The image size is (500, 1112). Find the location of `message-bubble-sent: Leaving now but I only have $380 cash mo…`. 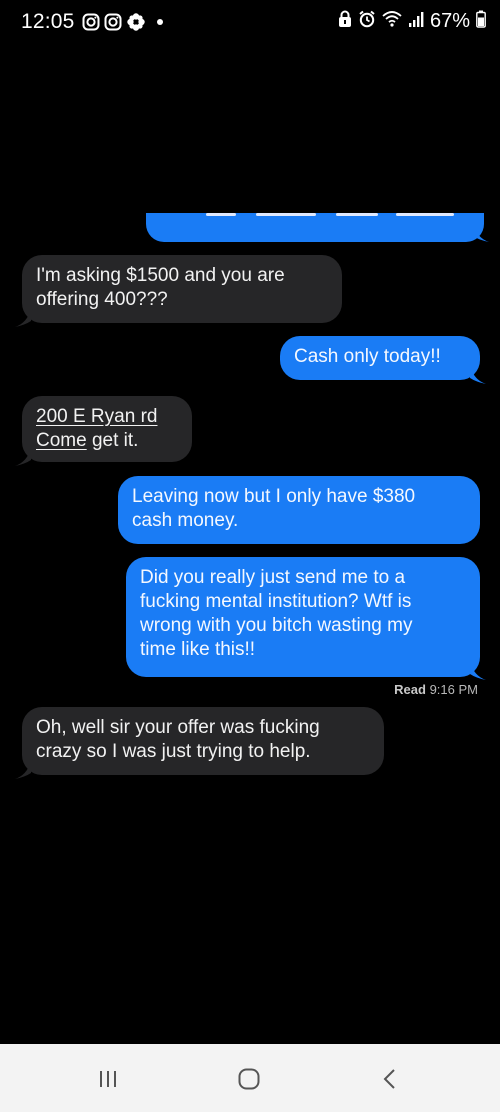

message-bubble-sent: Leaving now but I only have $380 cash mo… is located at coordinates (299, 510).